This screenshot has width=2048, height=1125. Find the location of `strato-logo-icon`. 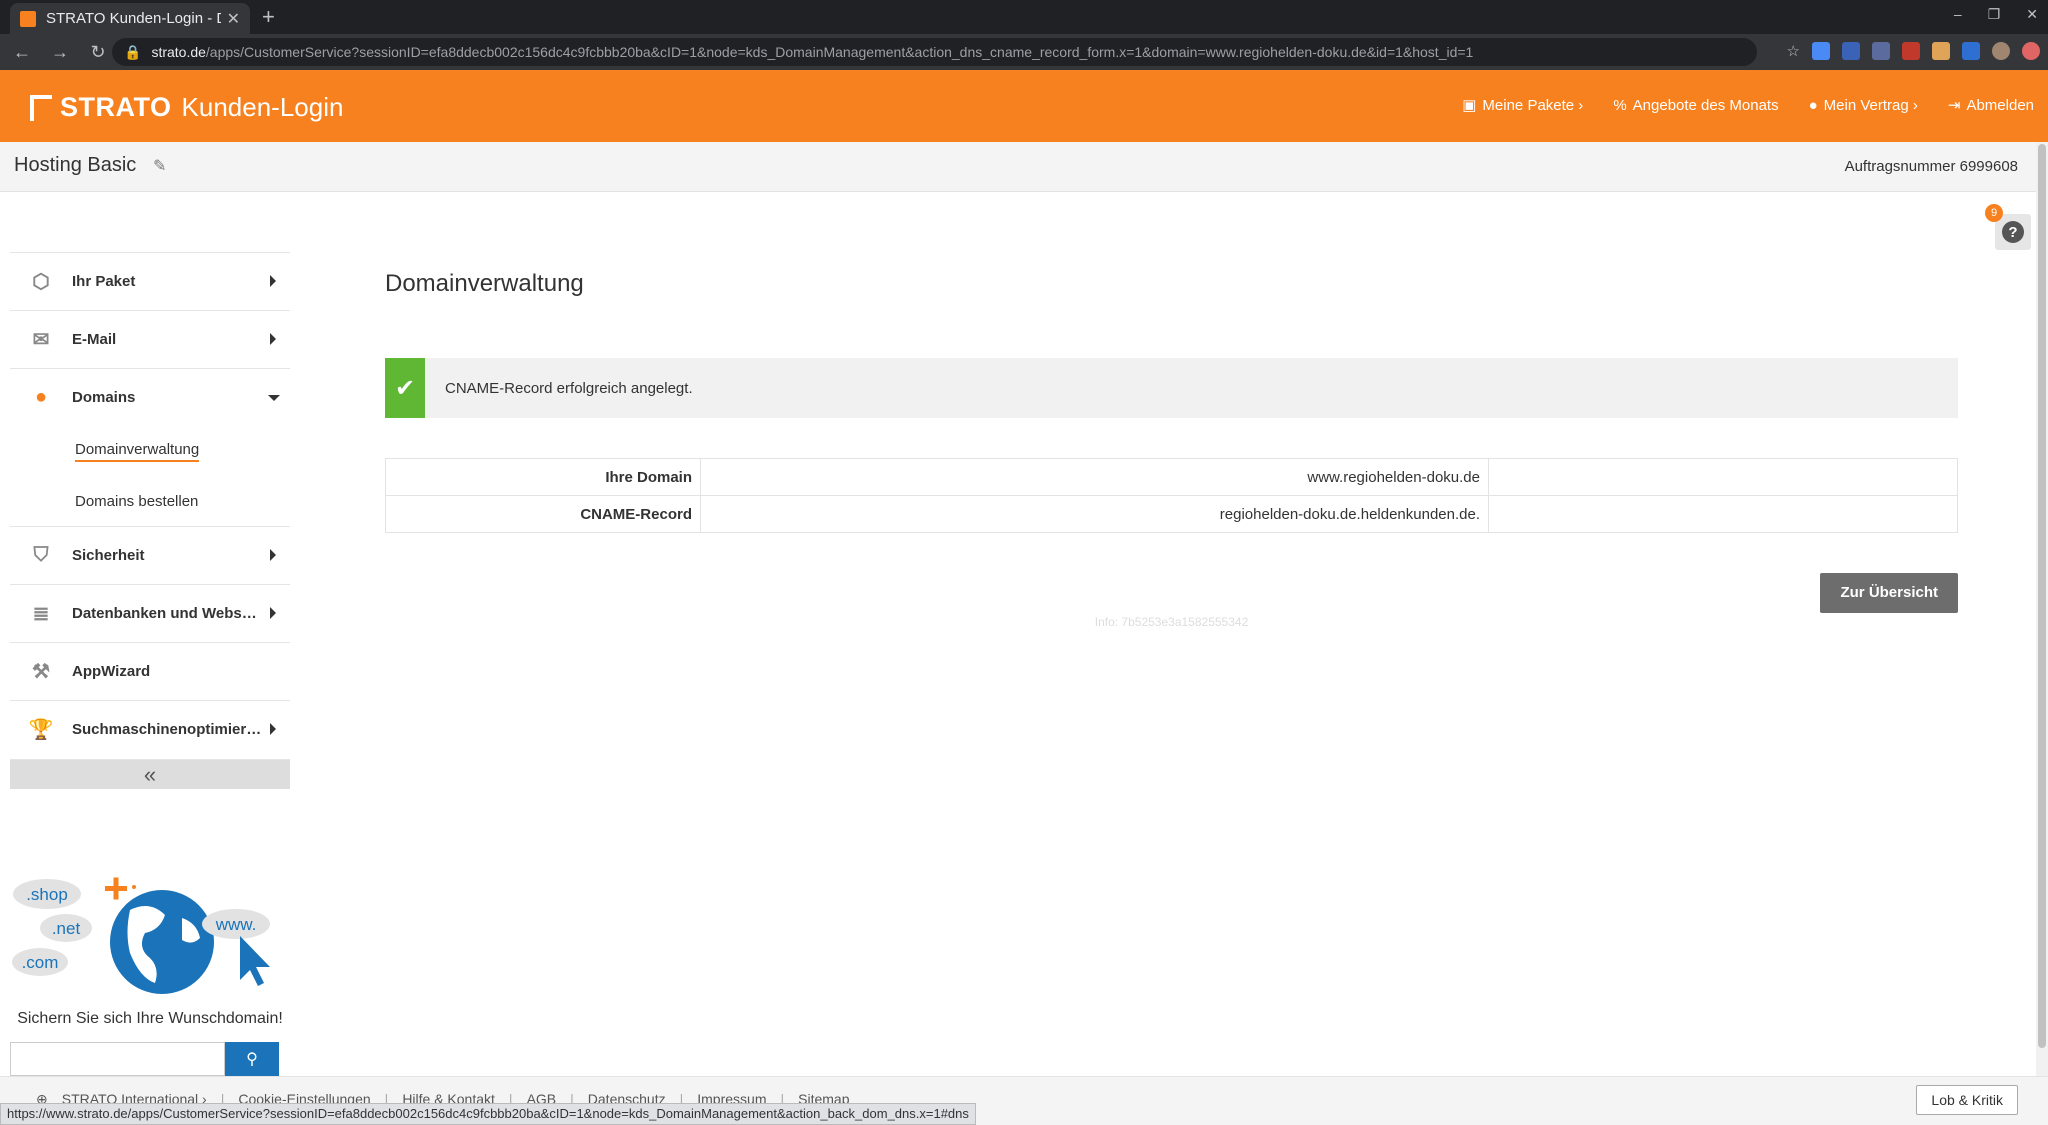

strato-logo-icon is located at coordinates (41, 107).